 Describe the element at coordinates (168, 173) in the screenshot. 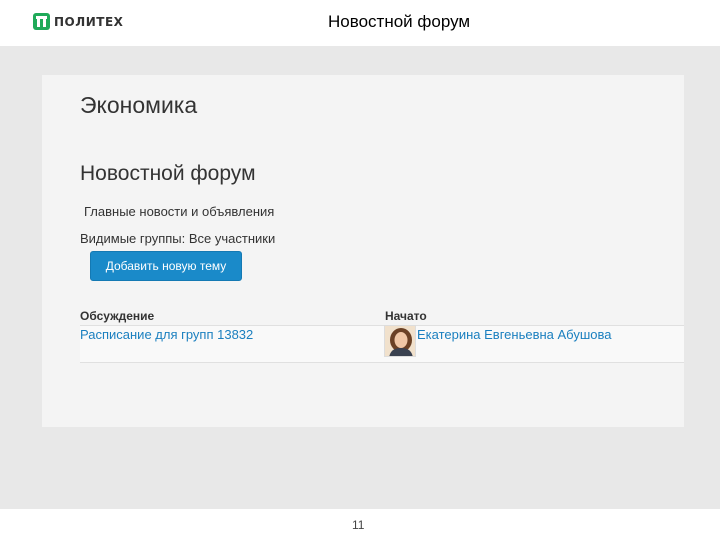

I see `forum-title: Новостной форум` at that location.